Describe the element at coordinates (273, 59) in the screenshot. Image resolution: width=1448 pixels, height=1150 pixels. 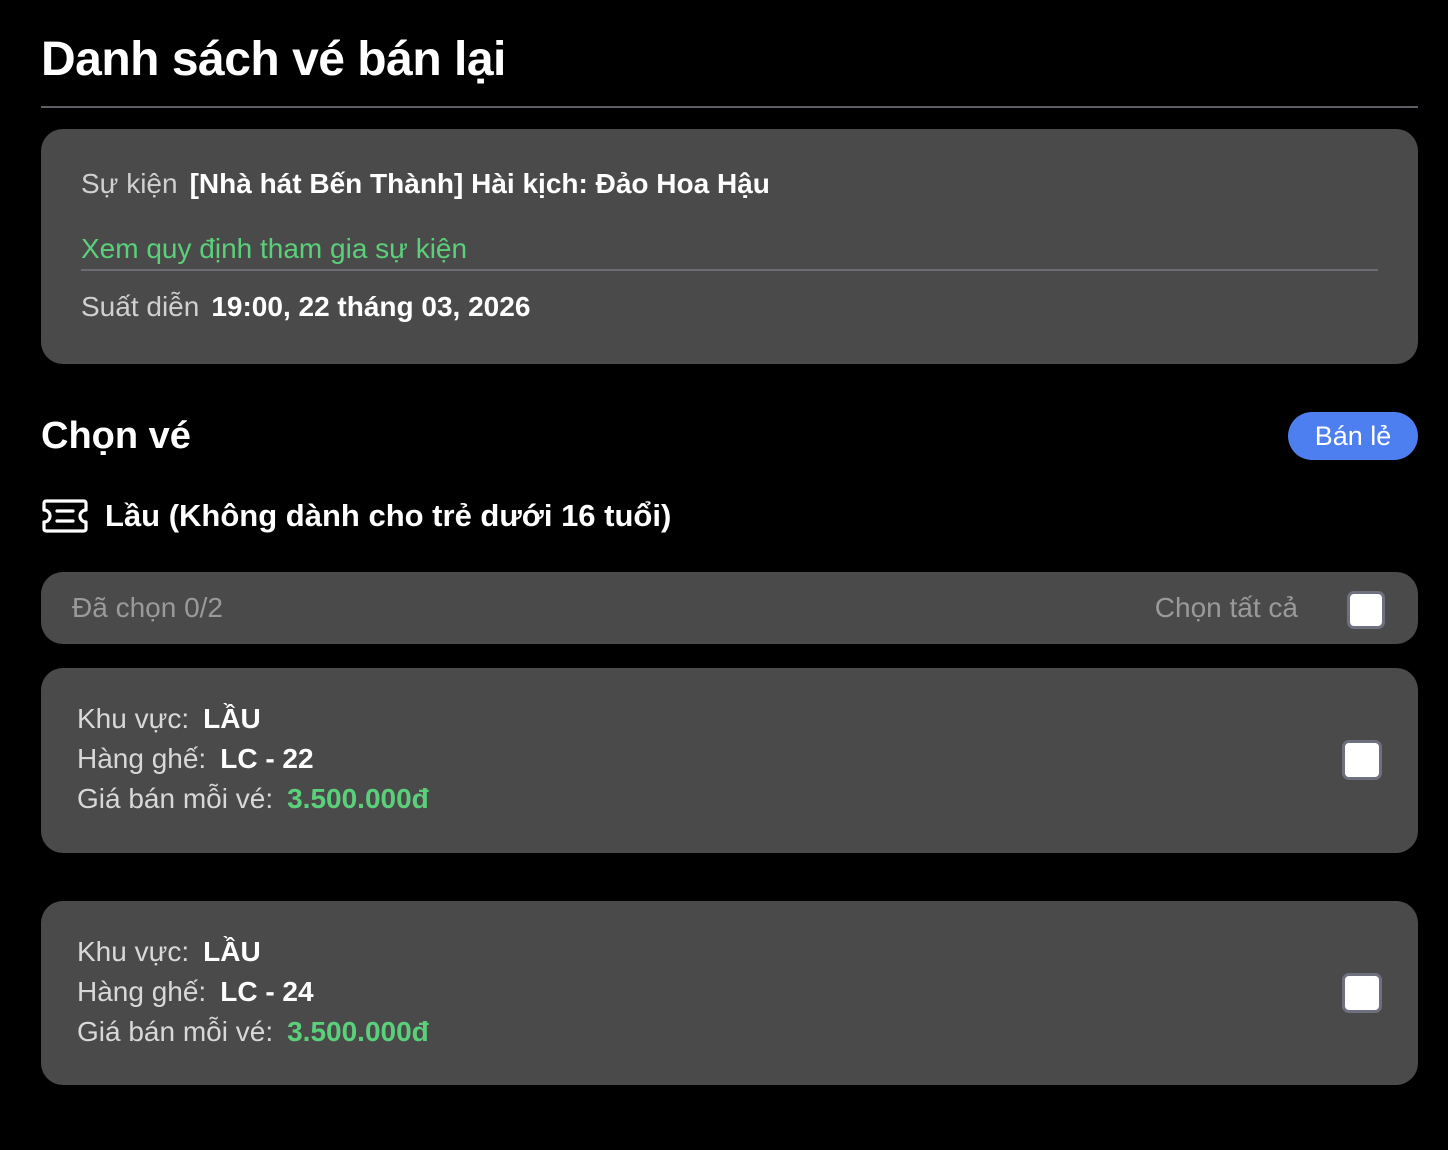
I see `page-title: Danh sách vé bán lại` at that location.